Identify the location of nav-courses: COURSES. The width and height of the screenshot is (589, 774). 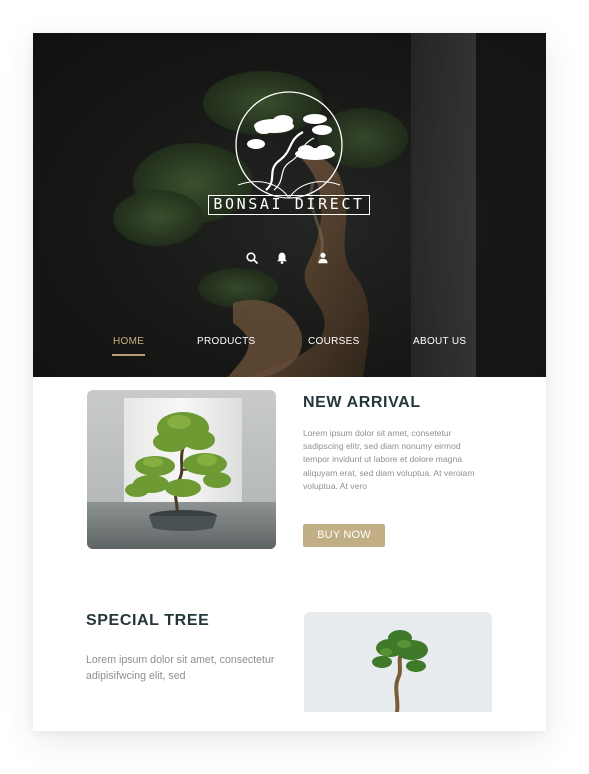
(334, 341).